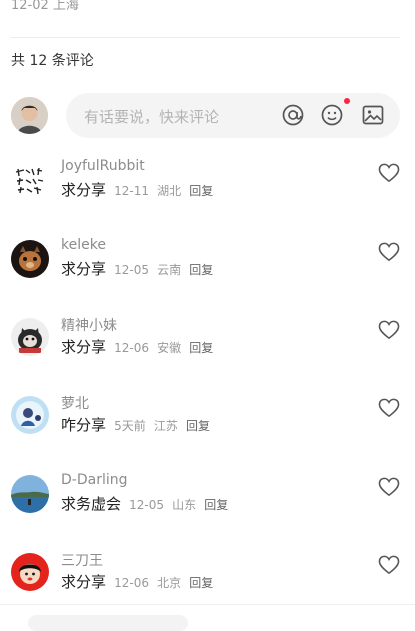  I want to click on comment-location: 北京, so click(169, 583).